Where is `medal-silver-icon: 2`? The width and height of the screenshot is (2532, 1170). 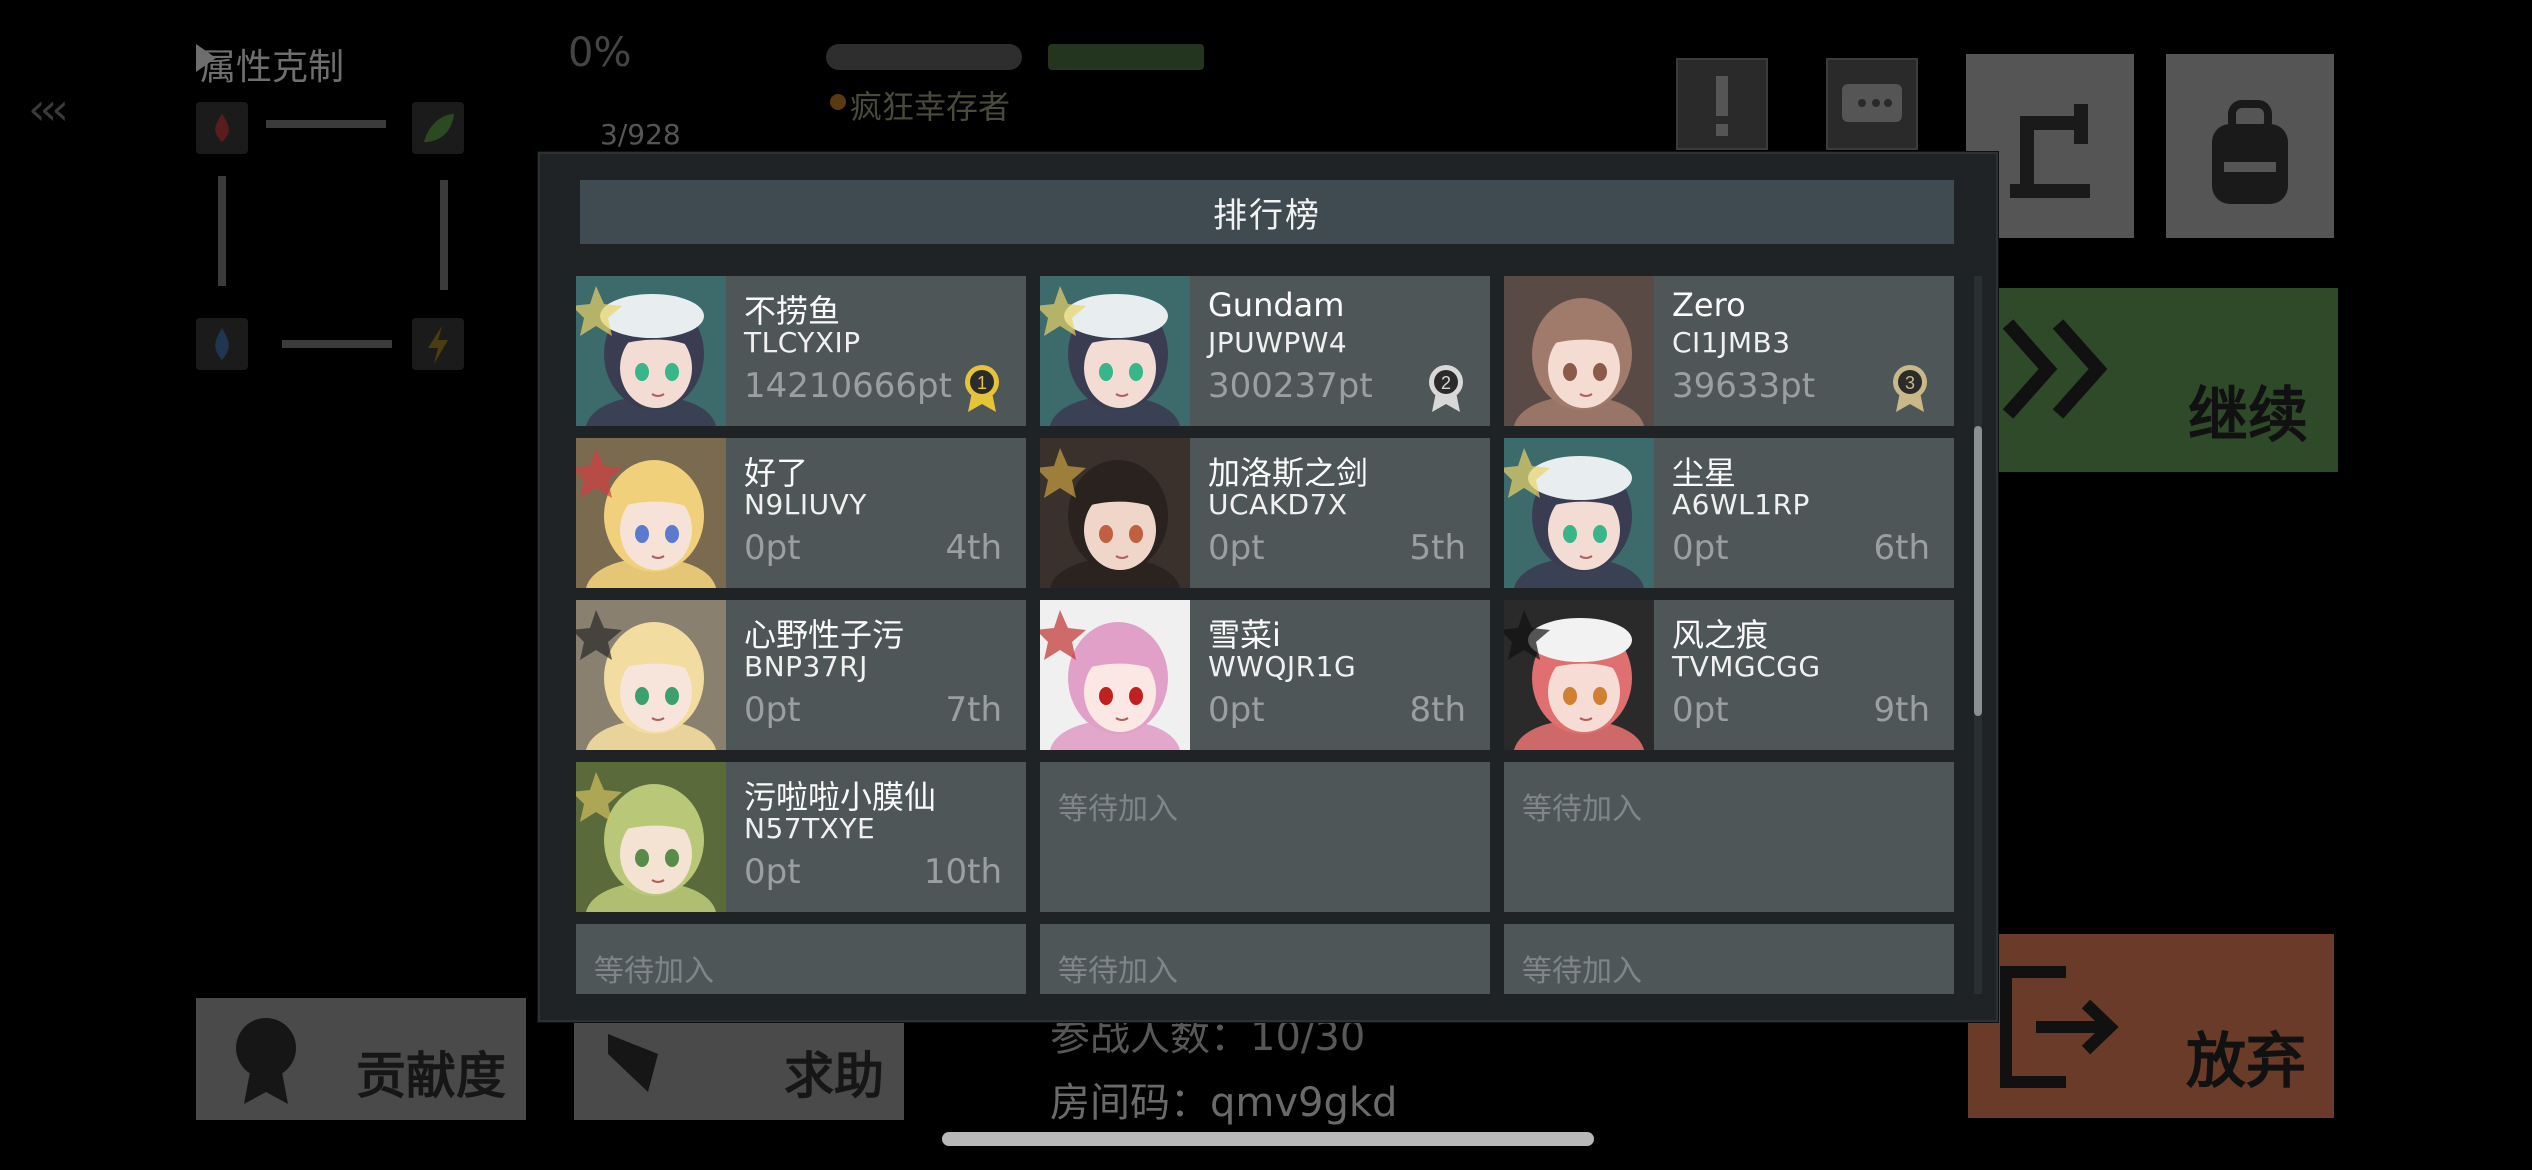 medal-silver-icon: 2 is located at coordinates (1446, 388).